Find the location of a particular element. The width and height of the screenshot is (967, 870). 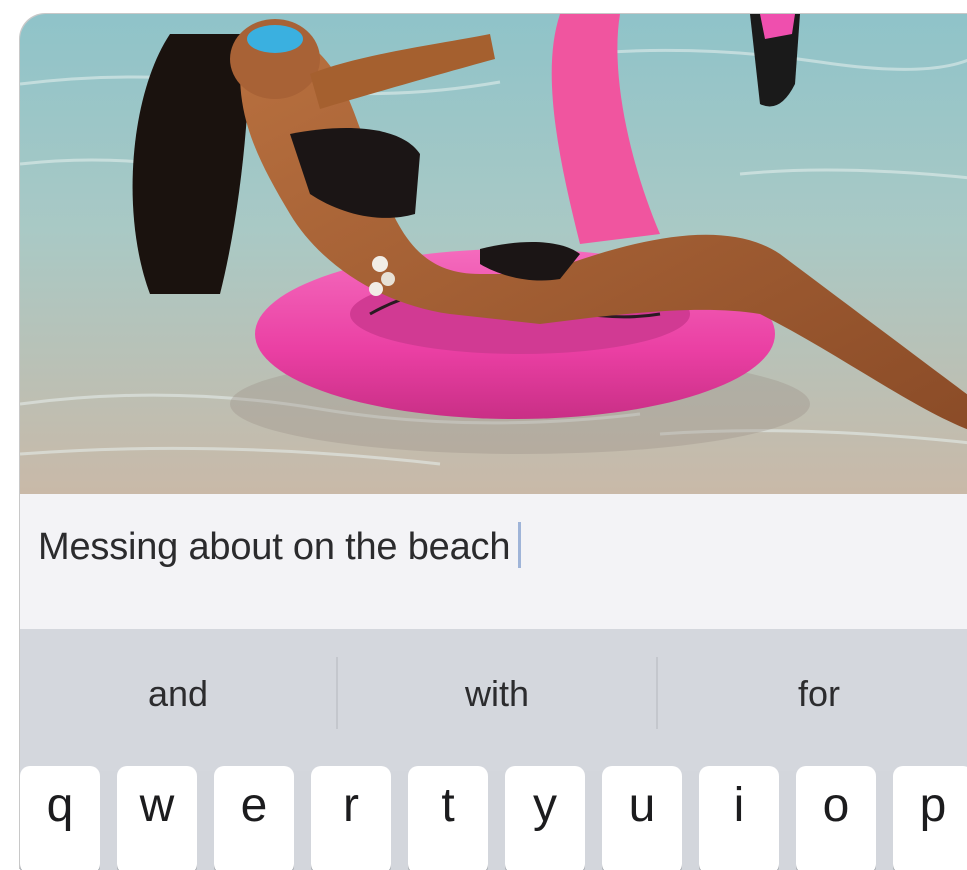

key-t: t is located at coordinates (448, 818).